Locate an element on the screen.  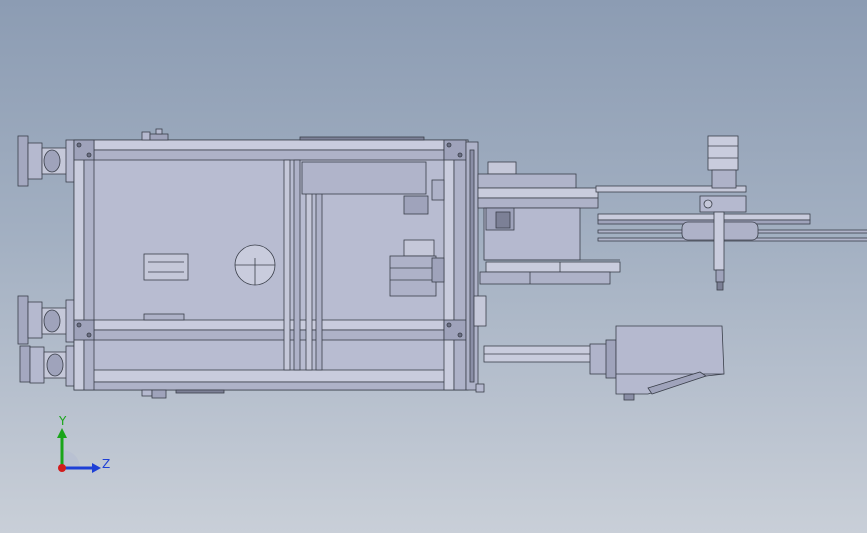
caster-top is located at coordinates (46, 161).